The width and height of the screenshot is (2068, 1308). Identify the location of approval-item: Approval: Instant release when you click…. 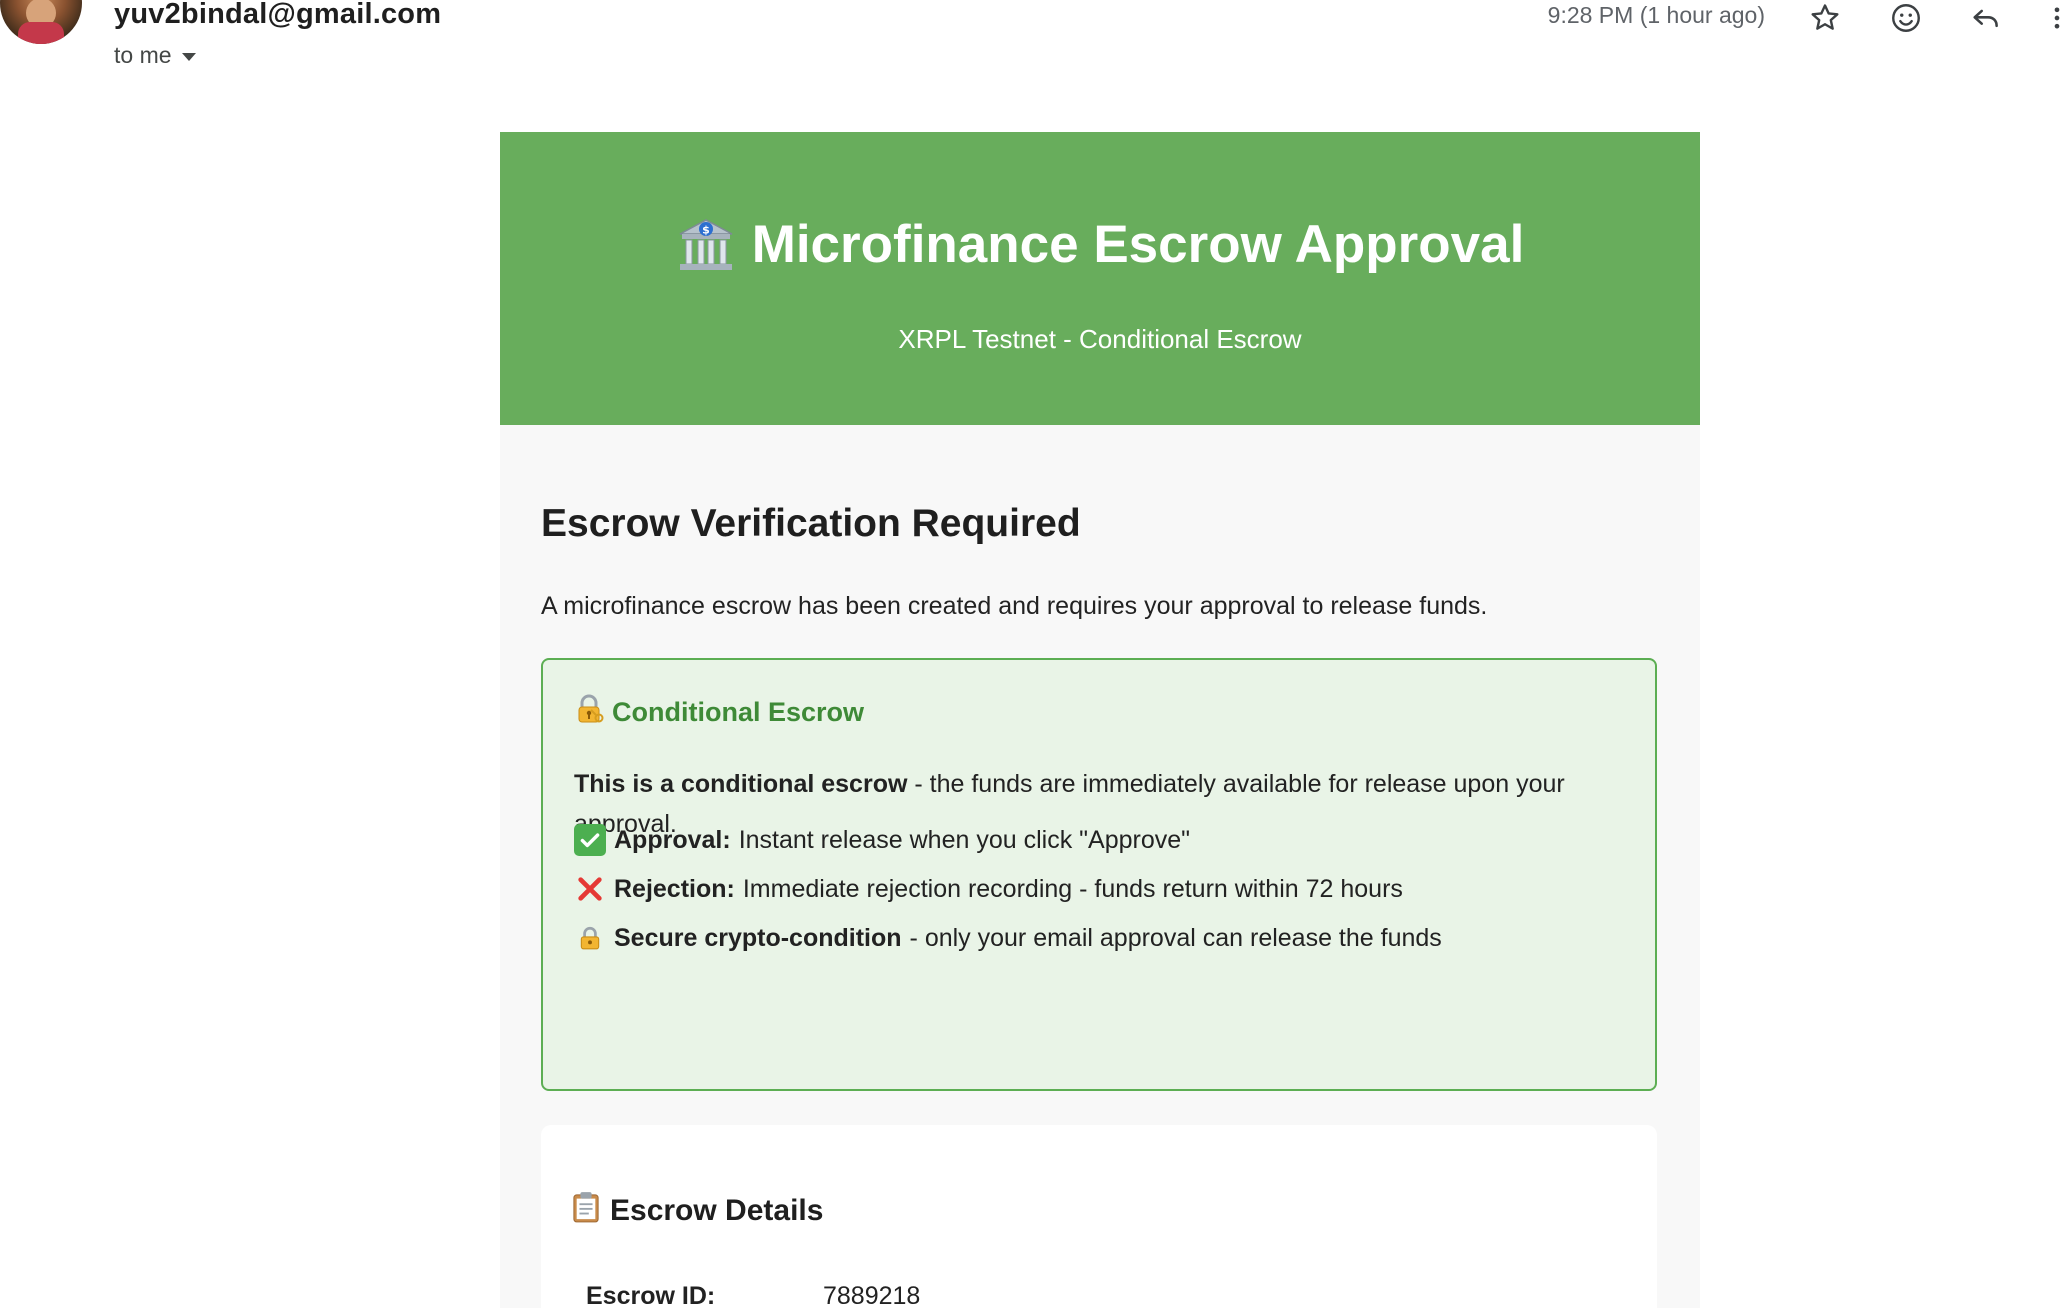
(882, 840).